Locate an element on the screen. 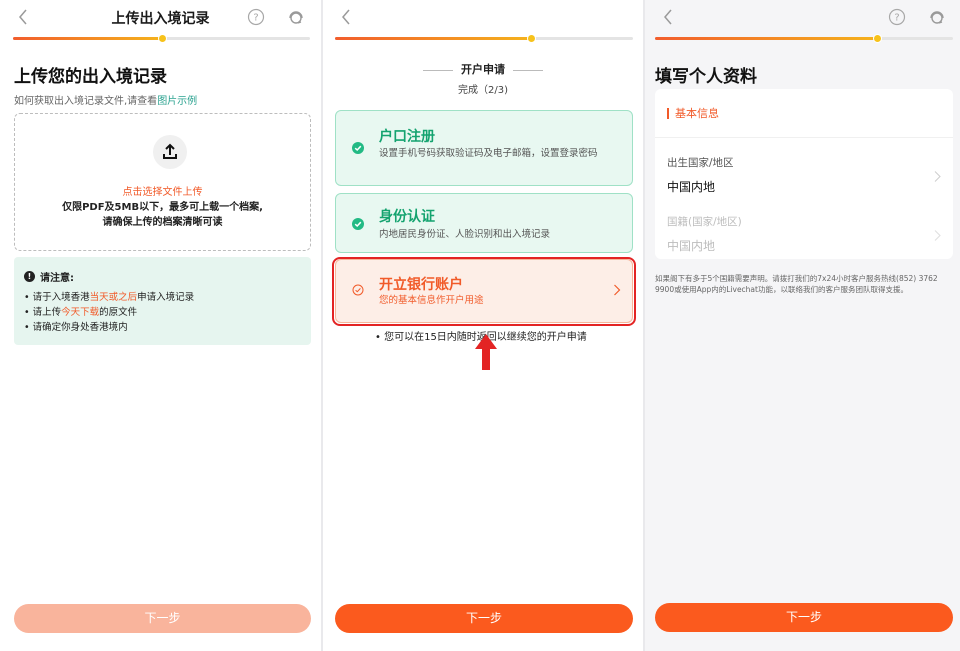 This screenshot has width=960, height=651. notice-text: • 请确定你身处香港境内 is located at coordinates (76, 327).